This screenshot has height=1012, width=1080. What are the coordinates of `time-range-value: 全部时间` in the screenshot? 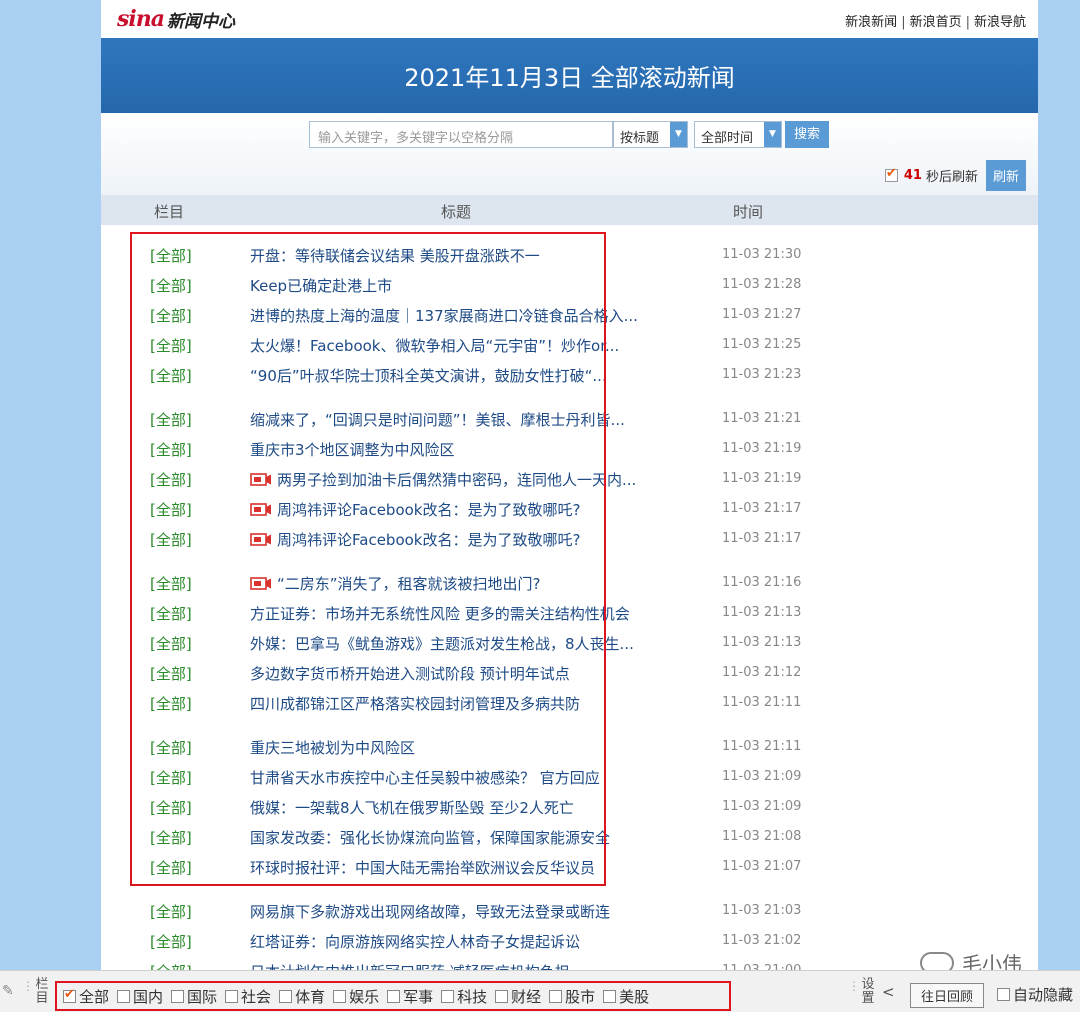 It's located at (727, 138).